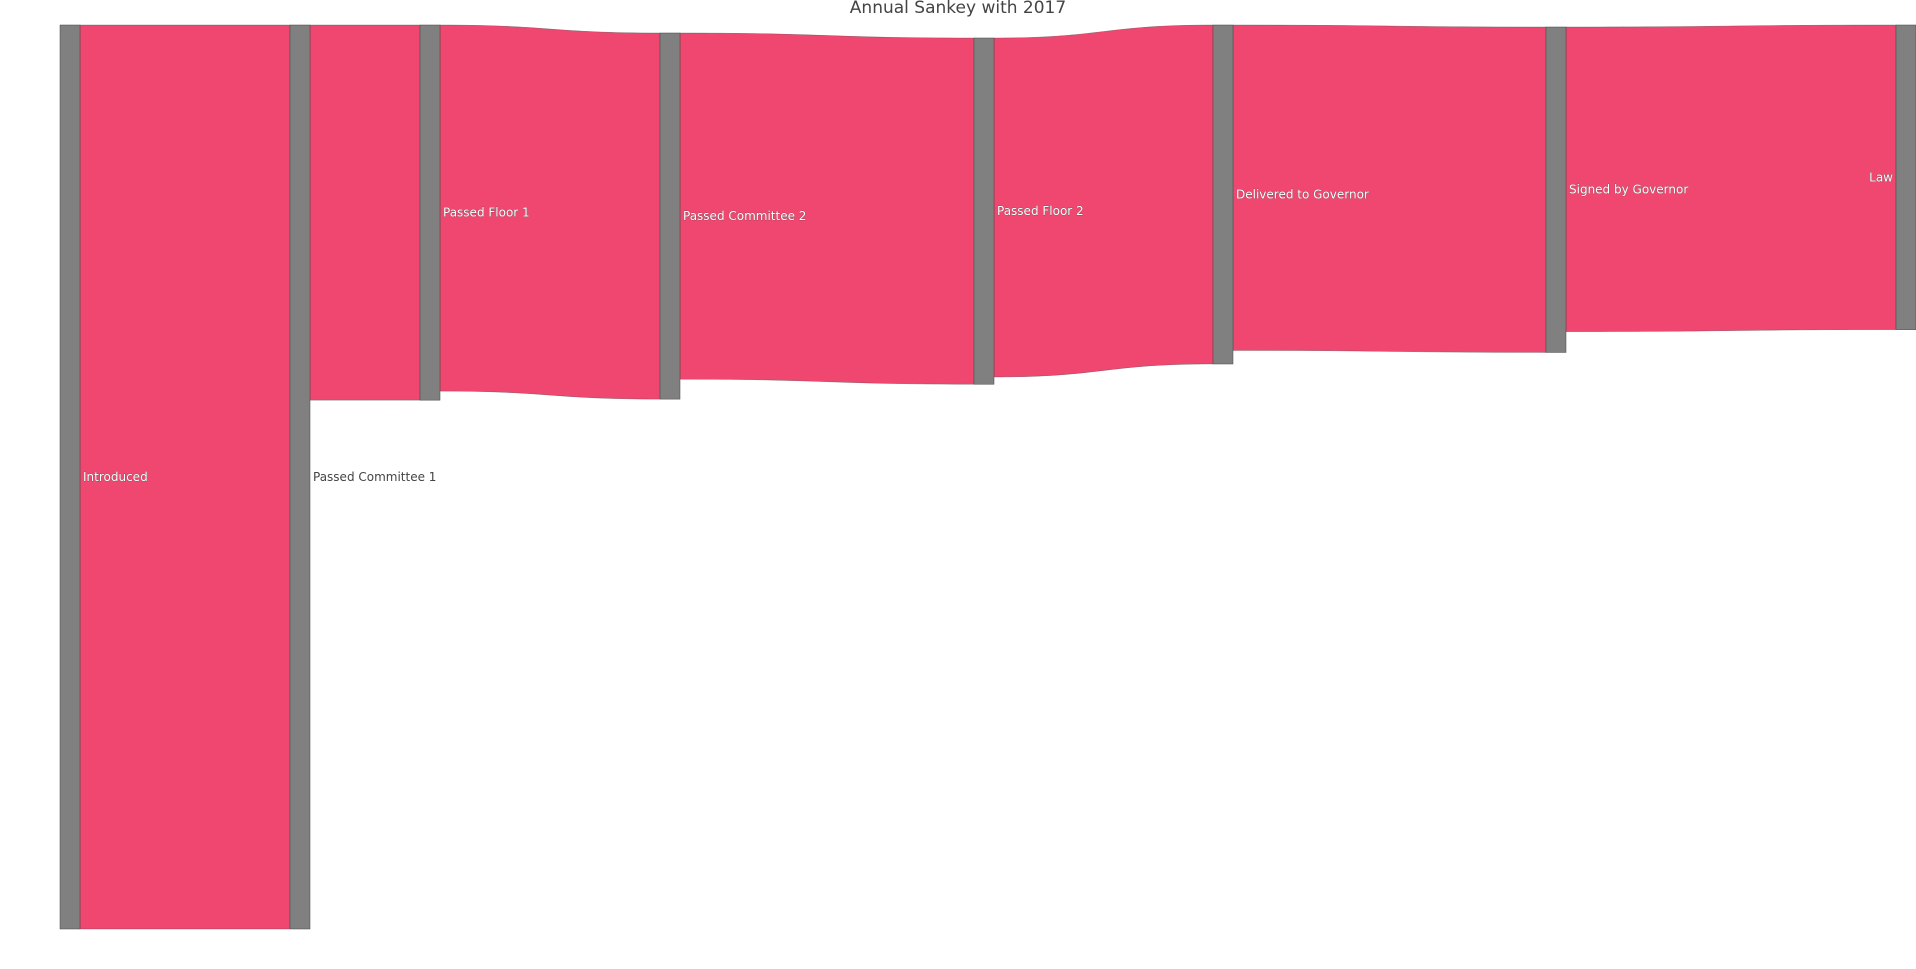  What do you see at coordinates (1905, 177) in the screenshot?
I see `sankey-node-law` at bounding box center [1905, 177].